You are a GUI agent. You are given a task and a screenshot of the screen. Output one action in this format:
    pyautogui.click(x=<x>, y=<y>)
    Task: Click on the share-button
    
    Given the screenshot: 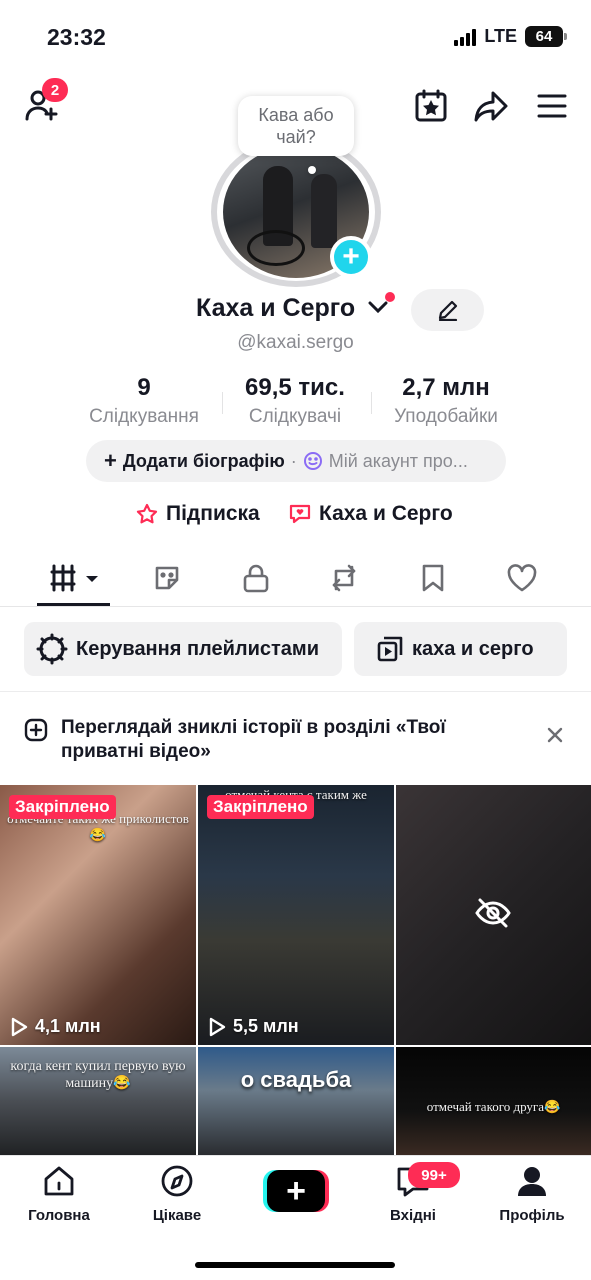 What is the action you would take?
    pyautogui.click(x=491, y=106)
    